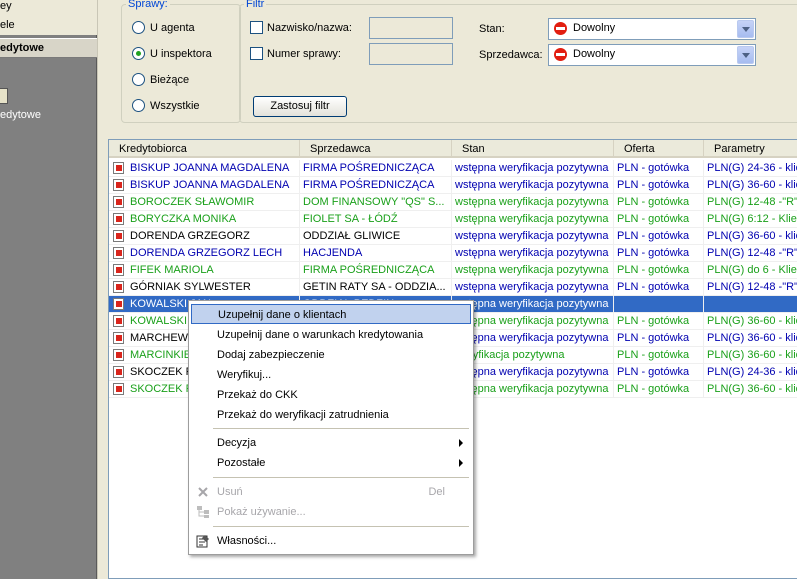 The image size is (797, 579). Describe the element at coordinates (411, 54) in the screenshot. I see `numer-sprawy-input` at that location.